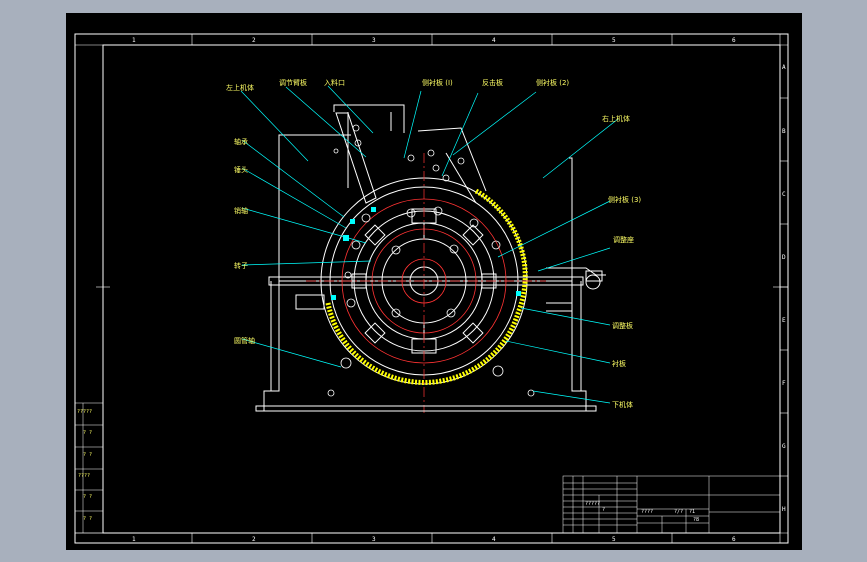  I want to click on zone-col-5: 5, so click(614, 40).